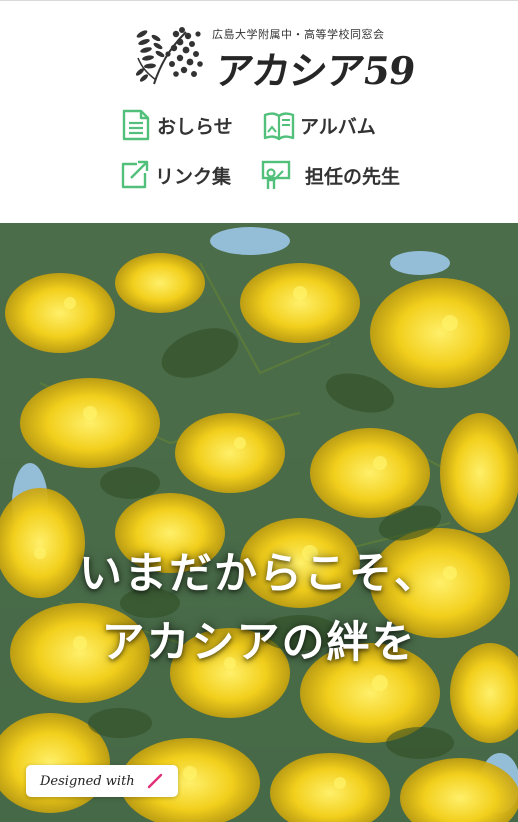 The height and width of the screenshot is (822, 518). I want to click on nav-item-links: リンク集, so click(174, 175).